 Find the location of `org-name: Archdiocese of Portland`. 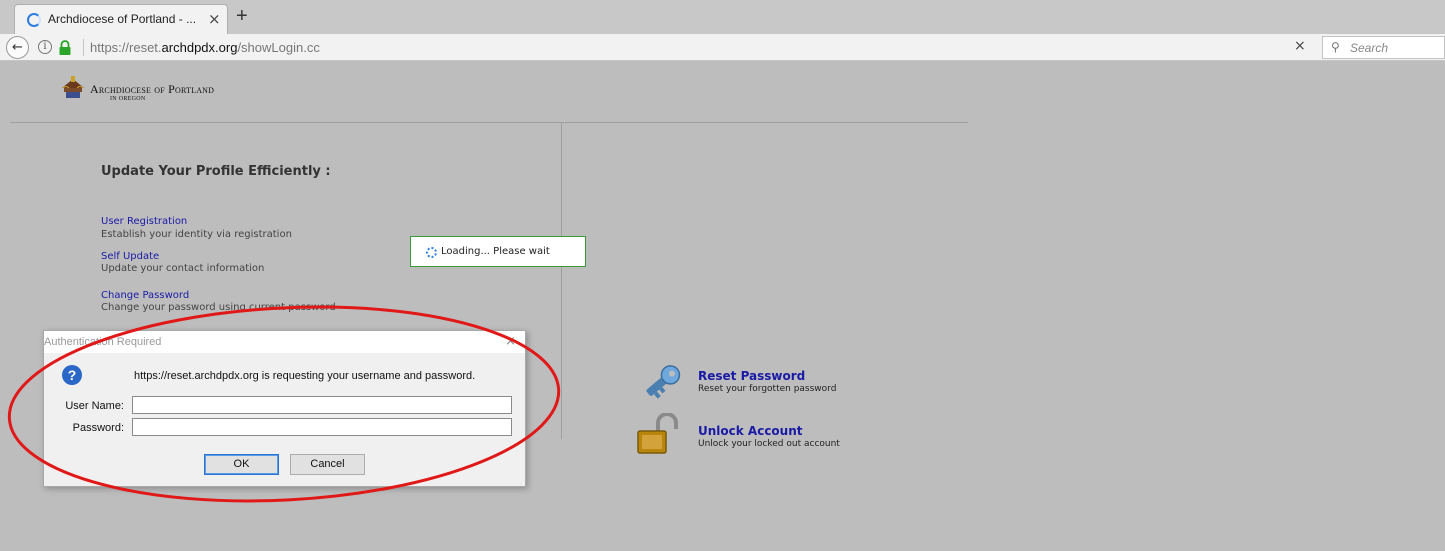

org-name: Archdiocese of Portland is located at coordinates (152, 89).